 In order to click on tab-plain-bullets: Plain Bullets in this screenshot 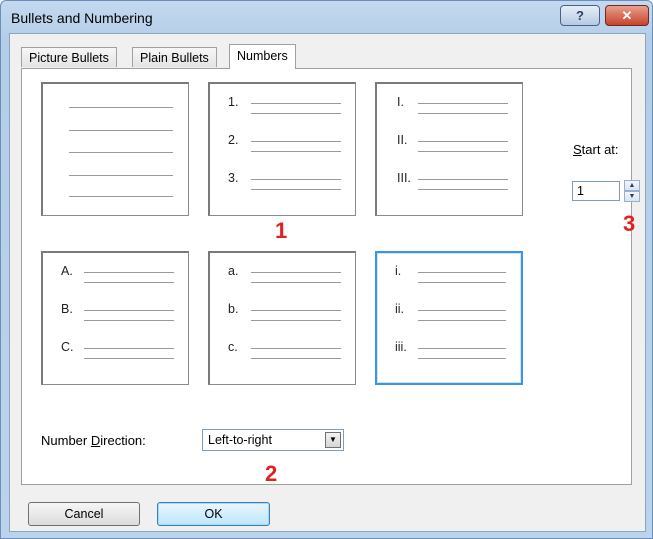, I will do `click(174, 57)`.